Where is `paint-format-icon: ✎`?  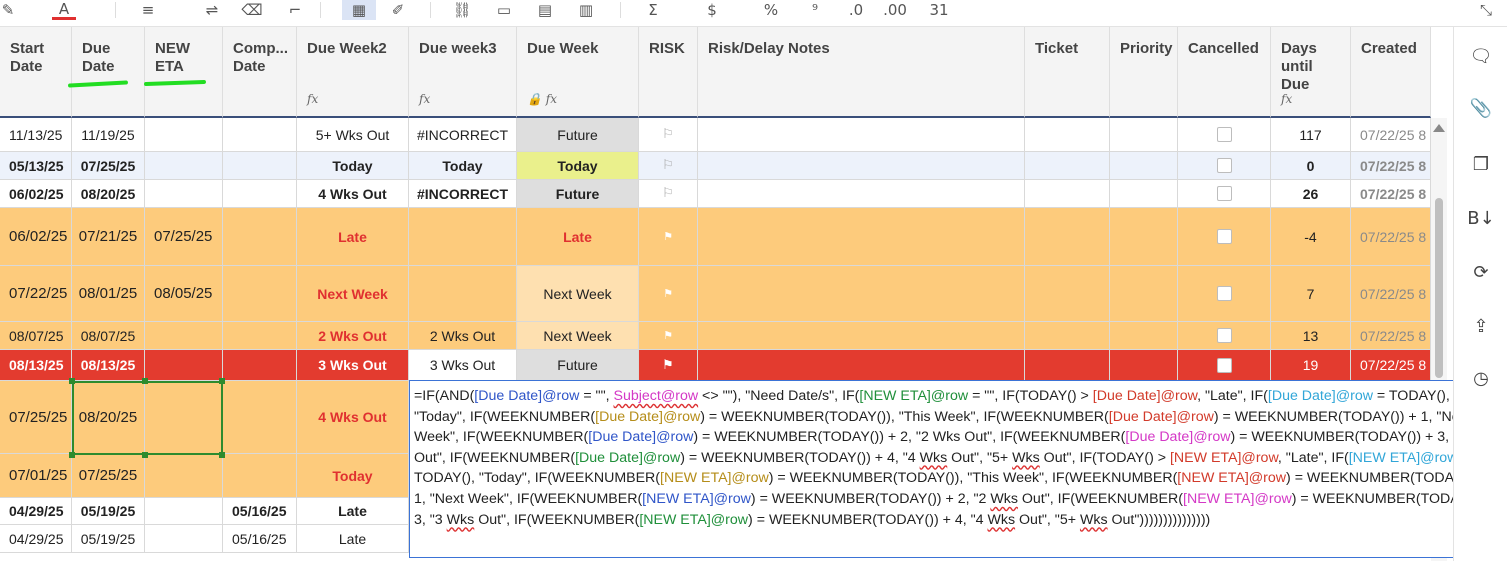
paint-format-icon: ✎ is located at coordinates (8, 10).